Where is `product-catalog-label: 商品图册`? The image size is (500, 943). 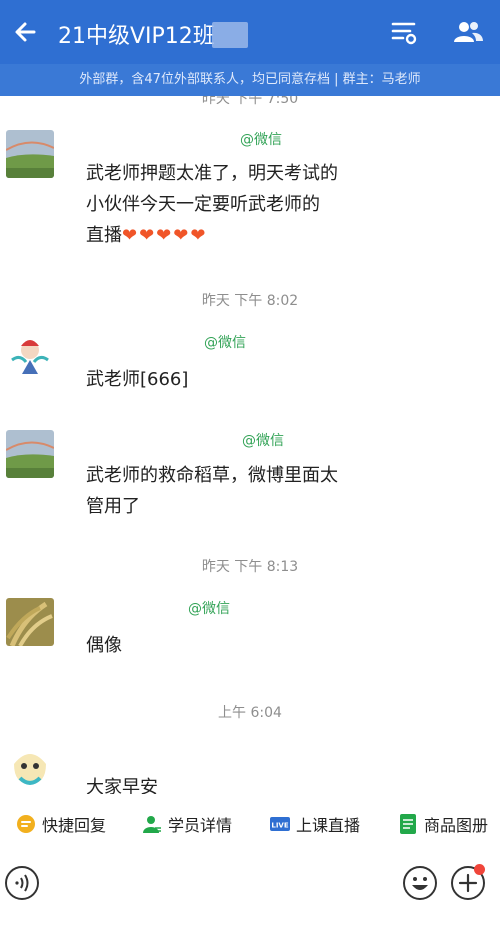 product-catalog-label: 商品图册 is located at coordinates (456, 825).